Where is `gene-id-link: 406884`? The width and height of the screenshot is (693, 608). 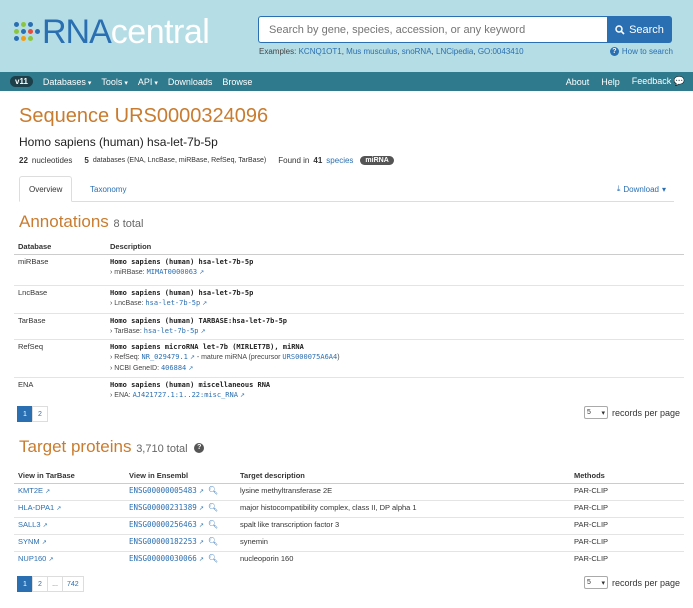 gene-id-link: 406884 is located at coordinates (173, 368).